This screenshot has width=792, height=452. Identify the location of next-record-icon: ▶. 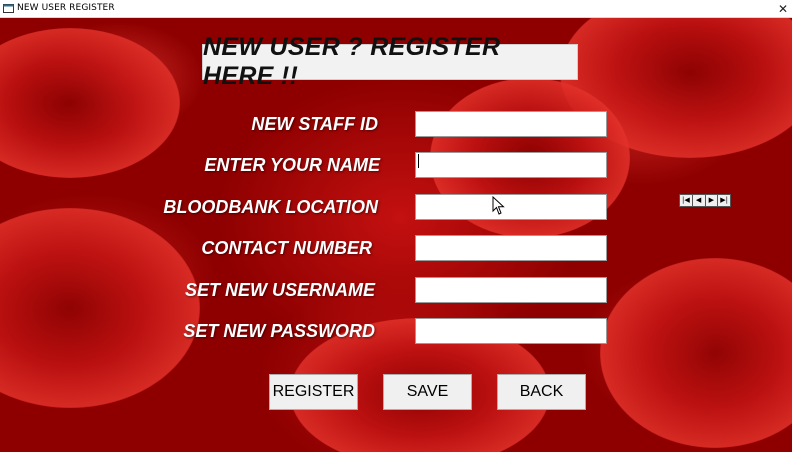
(712, 200).